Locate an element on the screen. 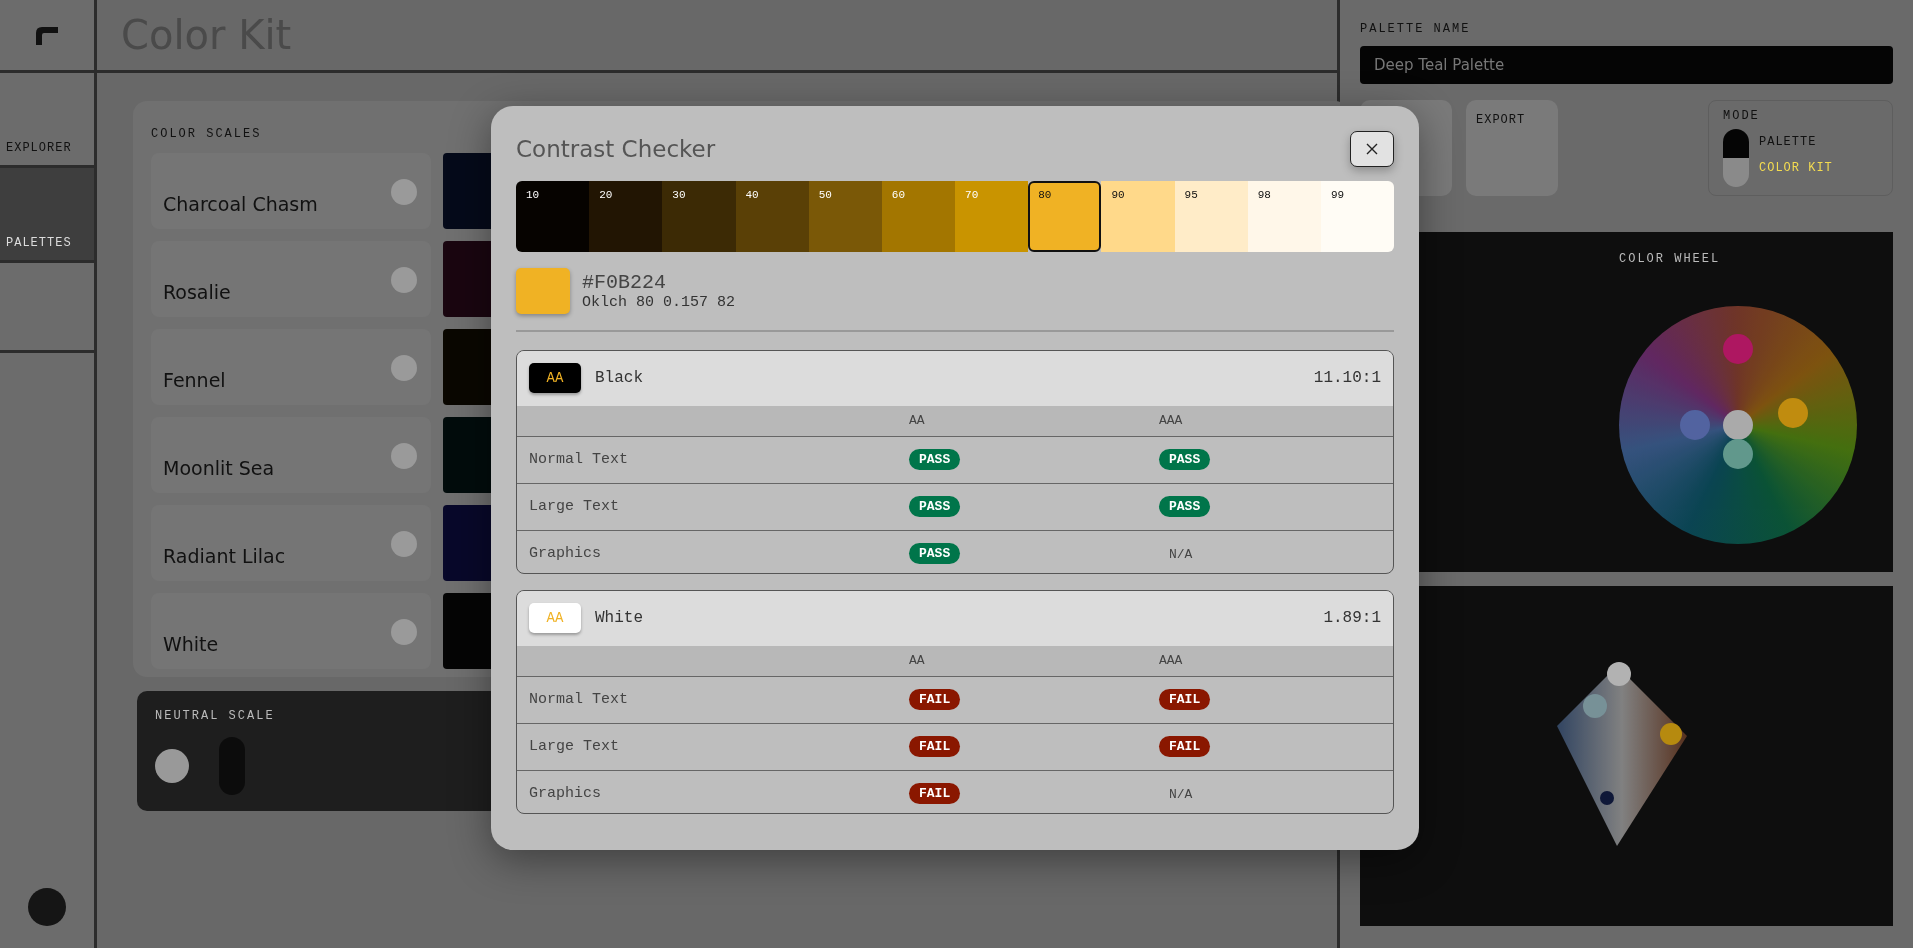 Image resolution: width=1913 pixels, height=948 pixels. hex-value: #F0B224 is located at coordinates (624, 282).